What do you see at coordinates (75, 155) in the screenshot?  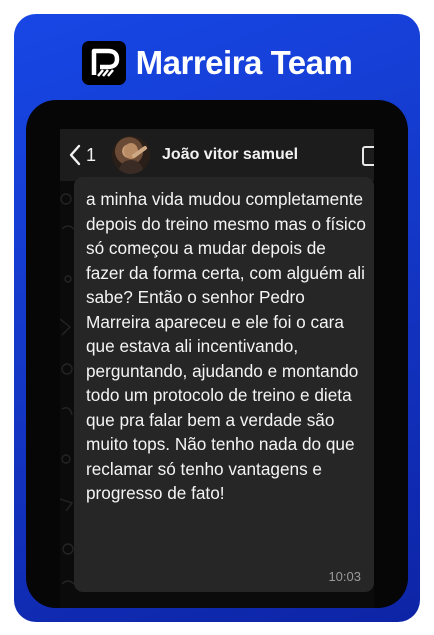 I see `chevron-left-icon` at bounding box center [75, 155].